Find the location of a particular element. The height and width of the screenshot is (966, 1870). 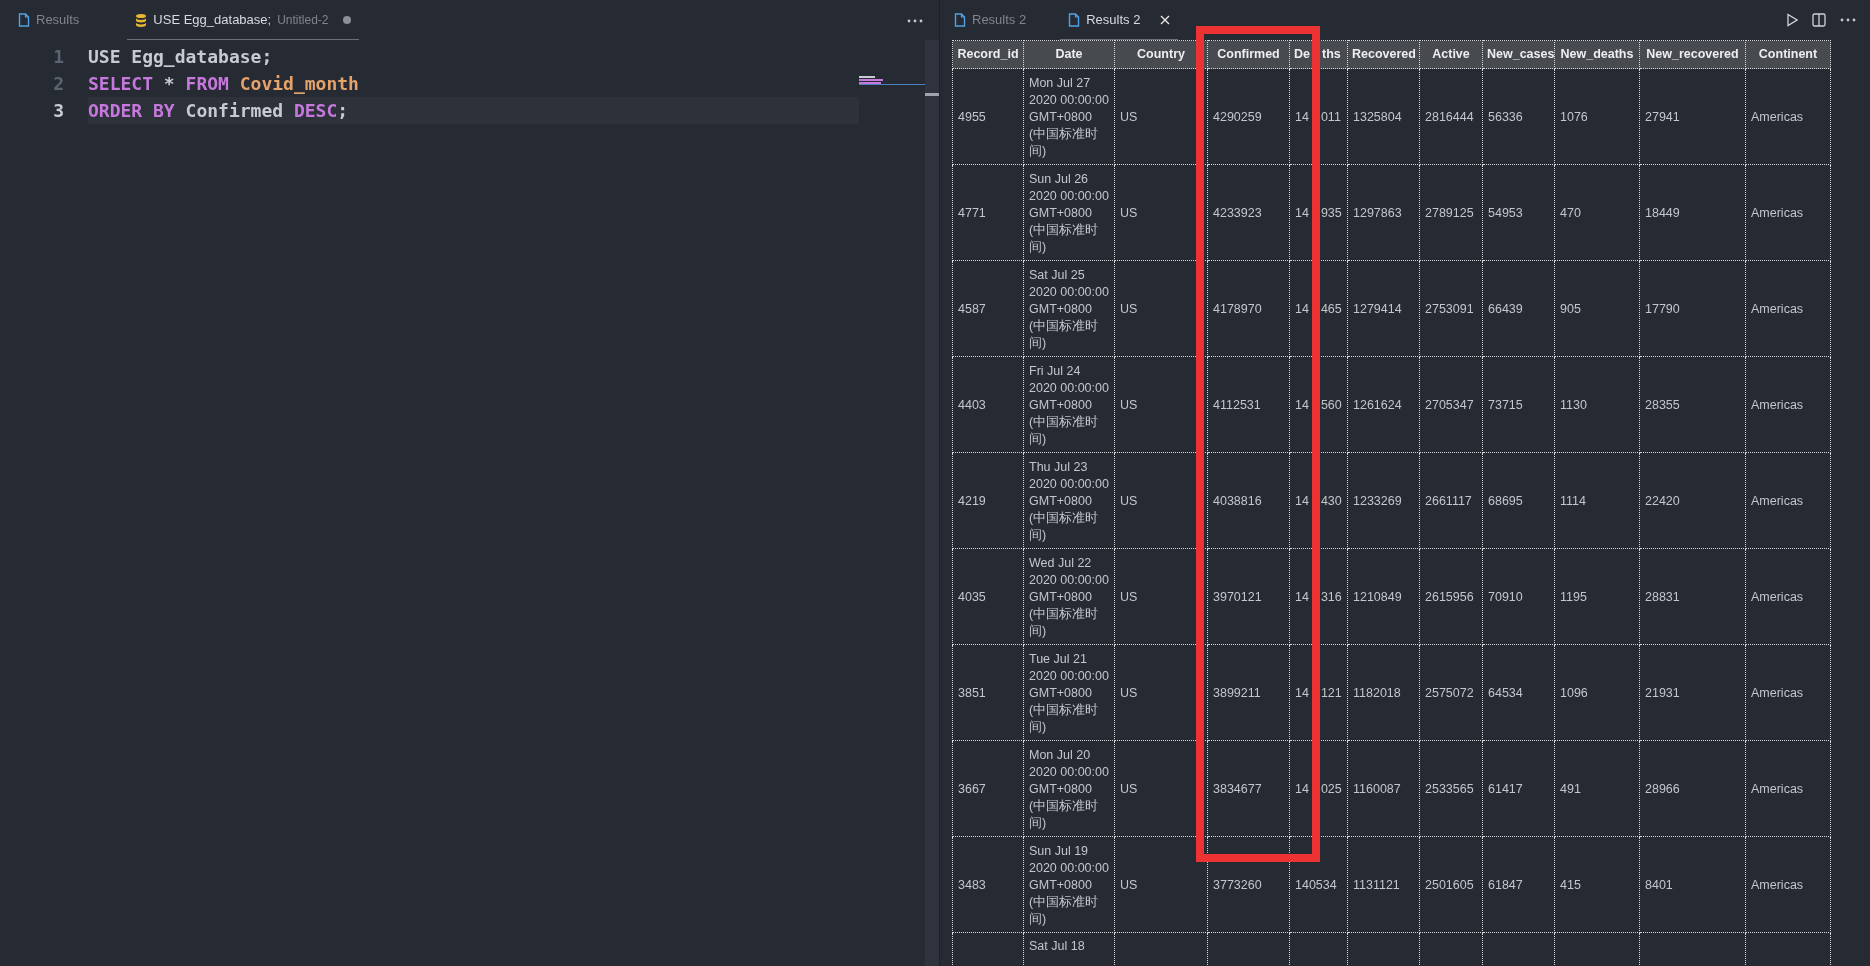

table-cell: Mon Jul 20 2020 00:00:00 GMT+0800 (中国标准时间) is located at coordinates (1069, 788).